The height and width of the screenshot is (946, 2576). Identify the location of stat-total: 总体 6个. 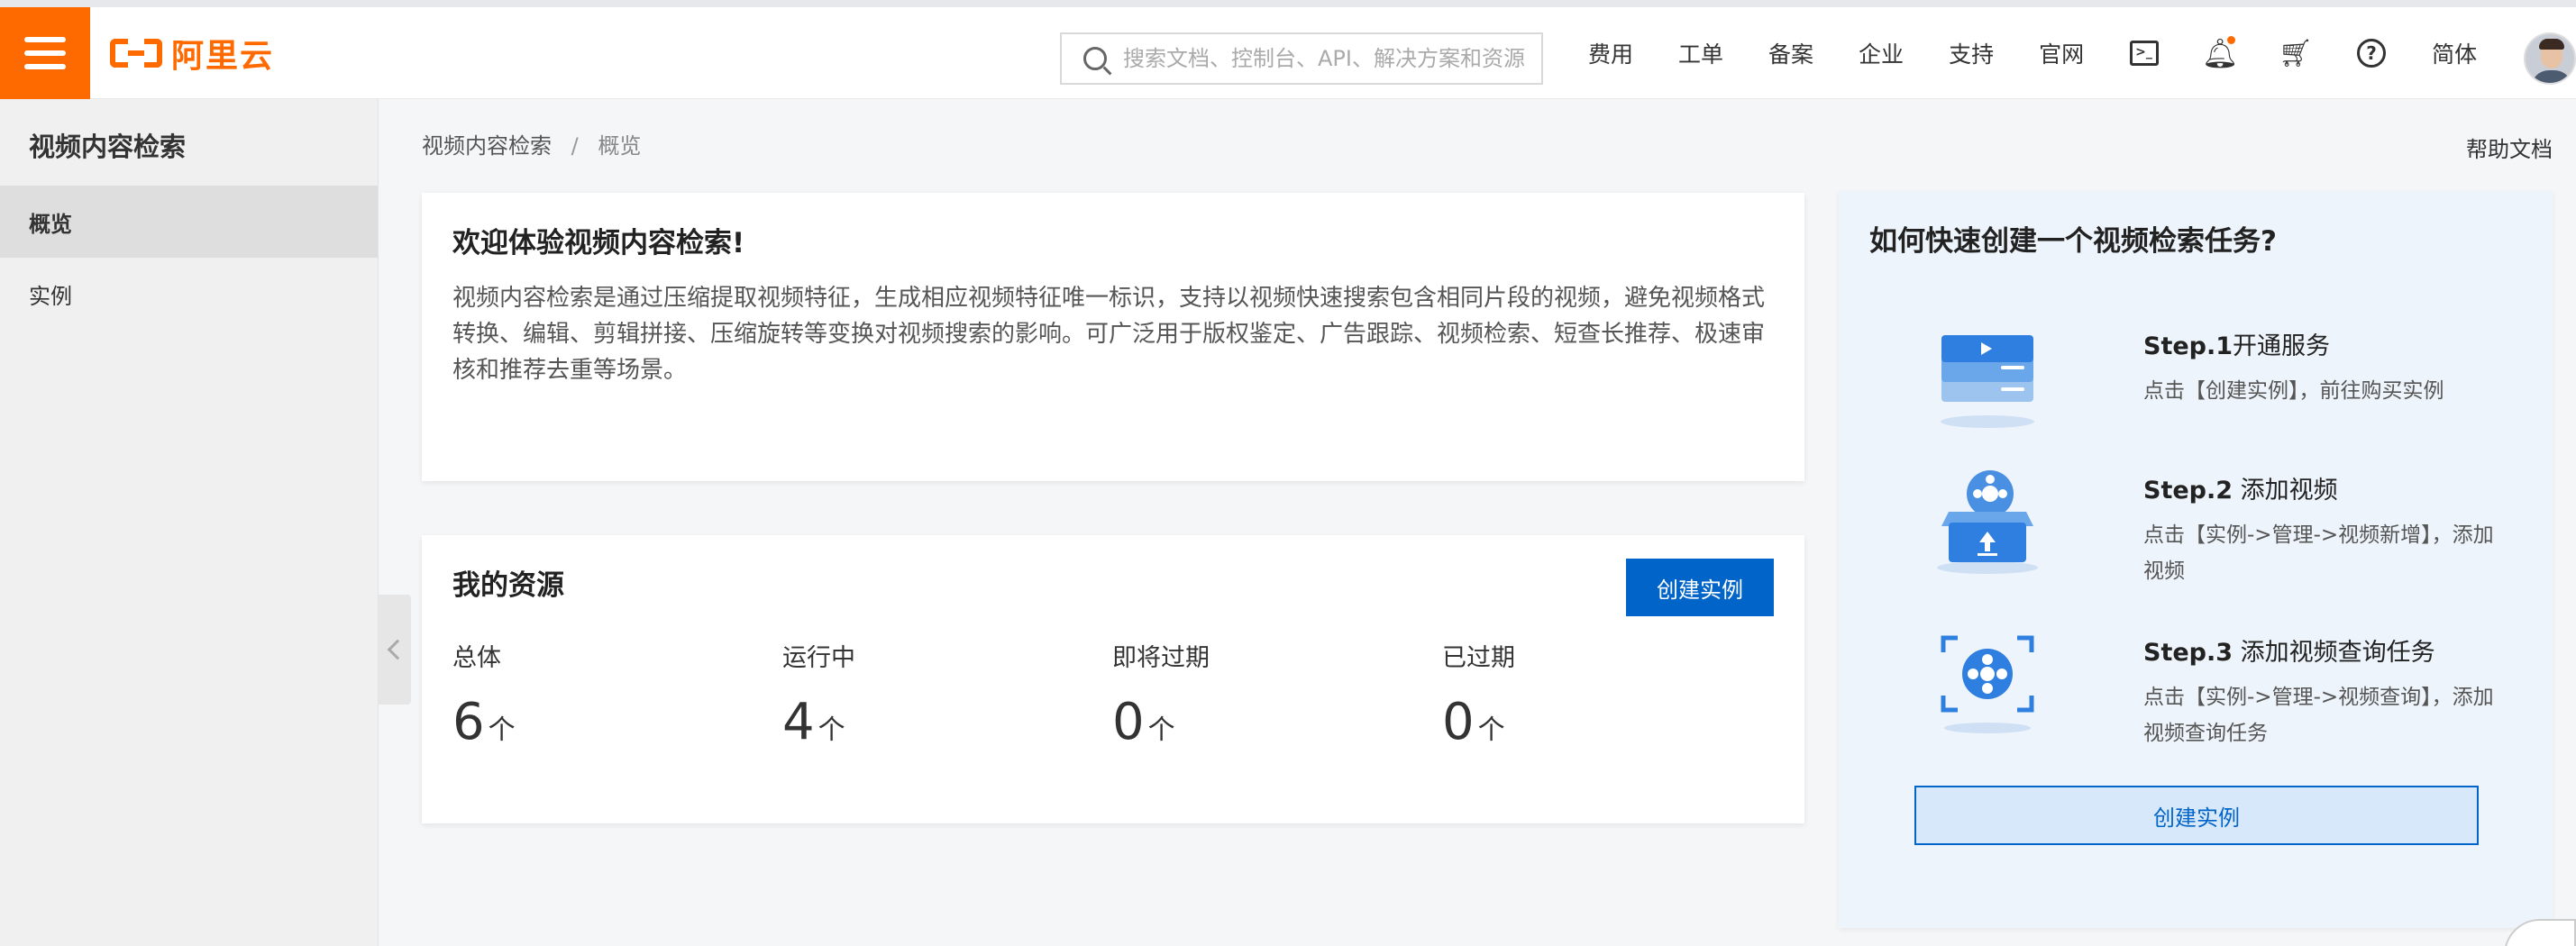
(617, 694).